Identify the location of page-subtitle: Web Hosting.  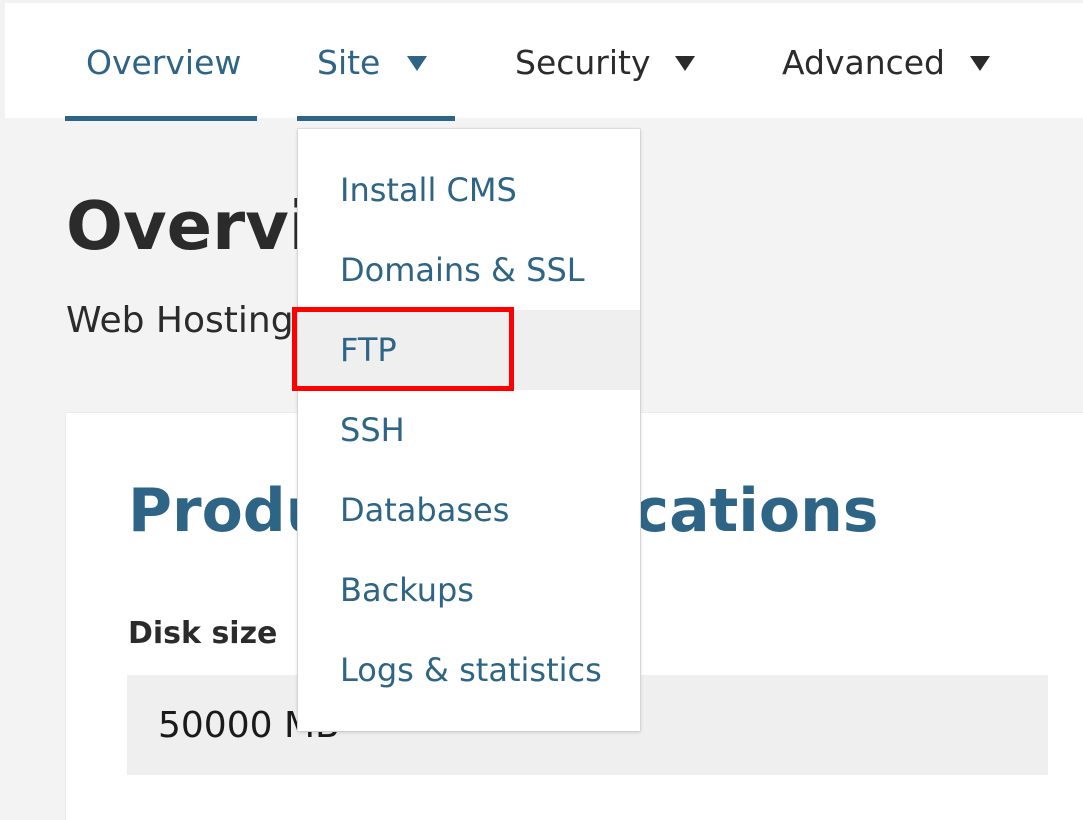
(180, 320).